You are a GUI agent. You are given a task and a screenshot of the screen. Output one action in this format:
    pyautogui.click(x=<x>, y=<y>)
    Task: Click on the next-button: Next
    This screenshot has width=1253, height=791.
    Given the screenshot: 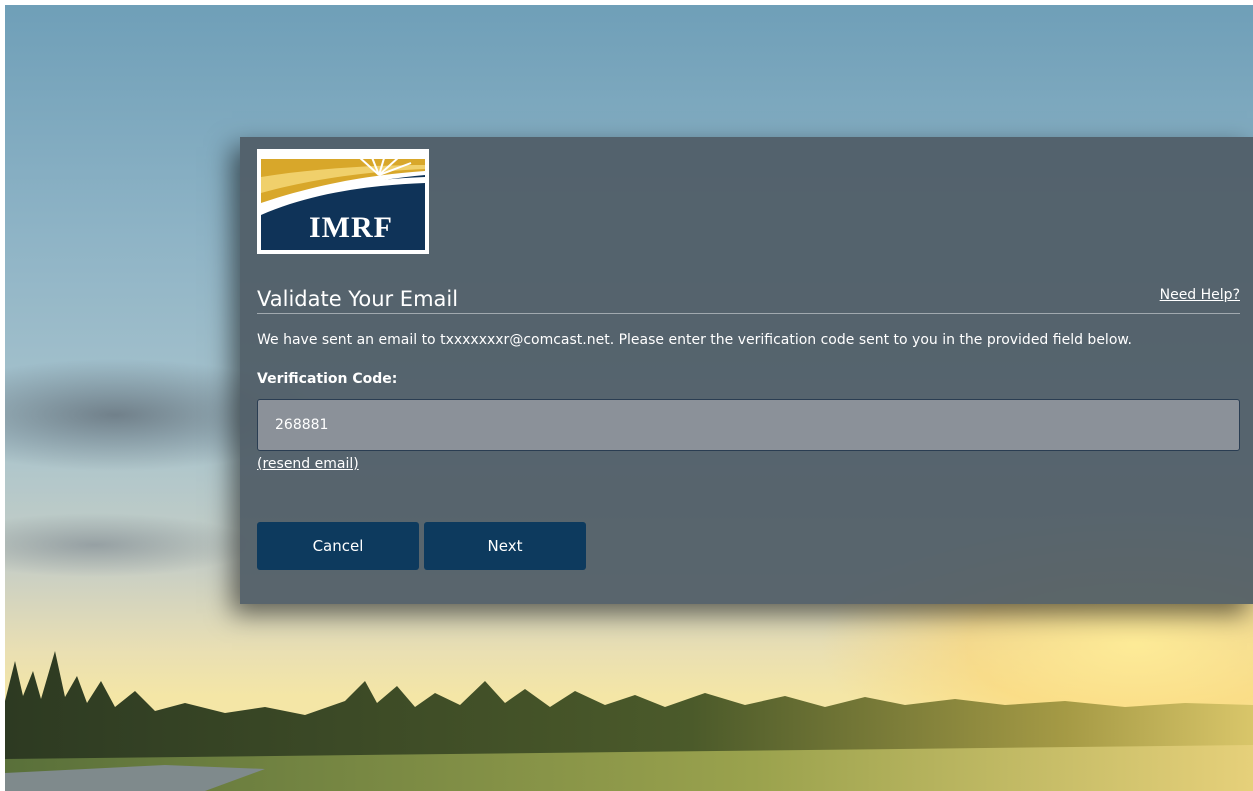 What is the action you would take?
    pyautogui.click(x=505, y=546)
    